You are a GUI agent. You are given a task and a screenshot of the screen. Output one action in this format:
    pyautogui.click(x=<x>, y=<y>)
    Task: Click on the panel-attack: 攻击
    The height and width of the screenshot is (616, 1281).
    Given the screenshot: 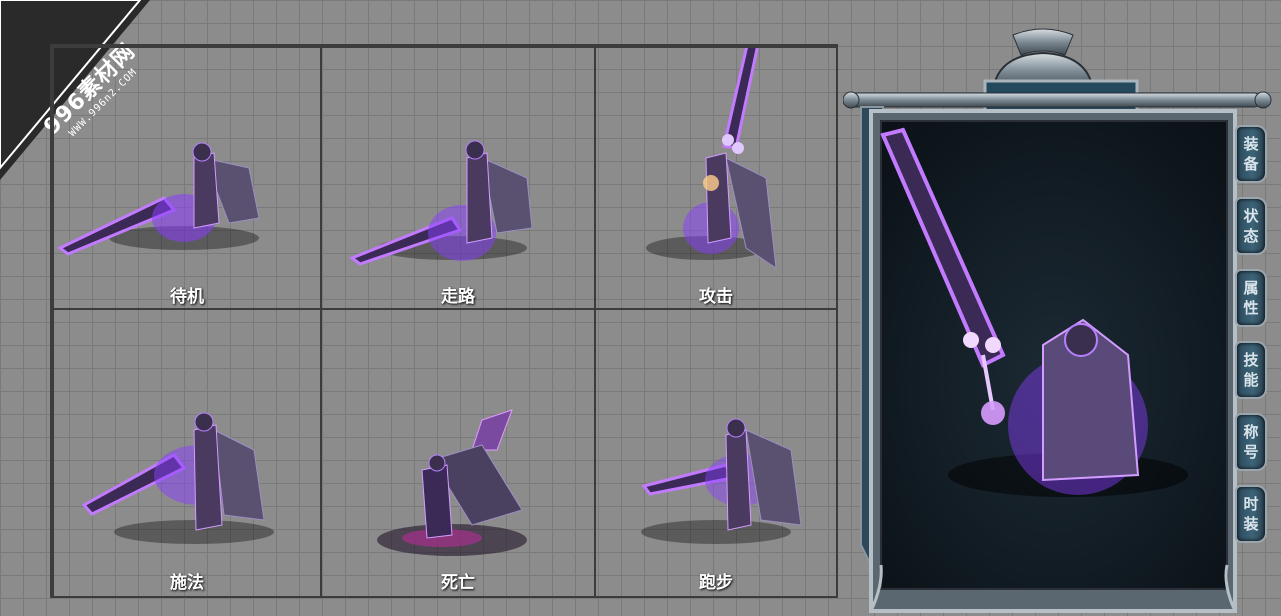 What is the action you would take?
    pyautogui.click(x=716, y=178)
    